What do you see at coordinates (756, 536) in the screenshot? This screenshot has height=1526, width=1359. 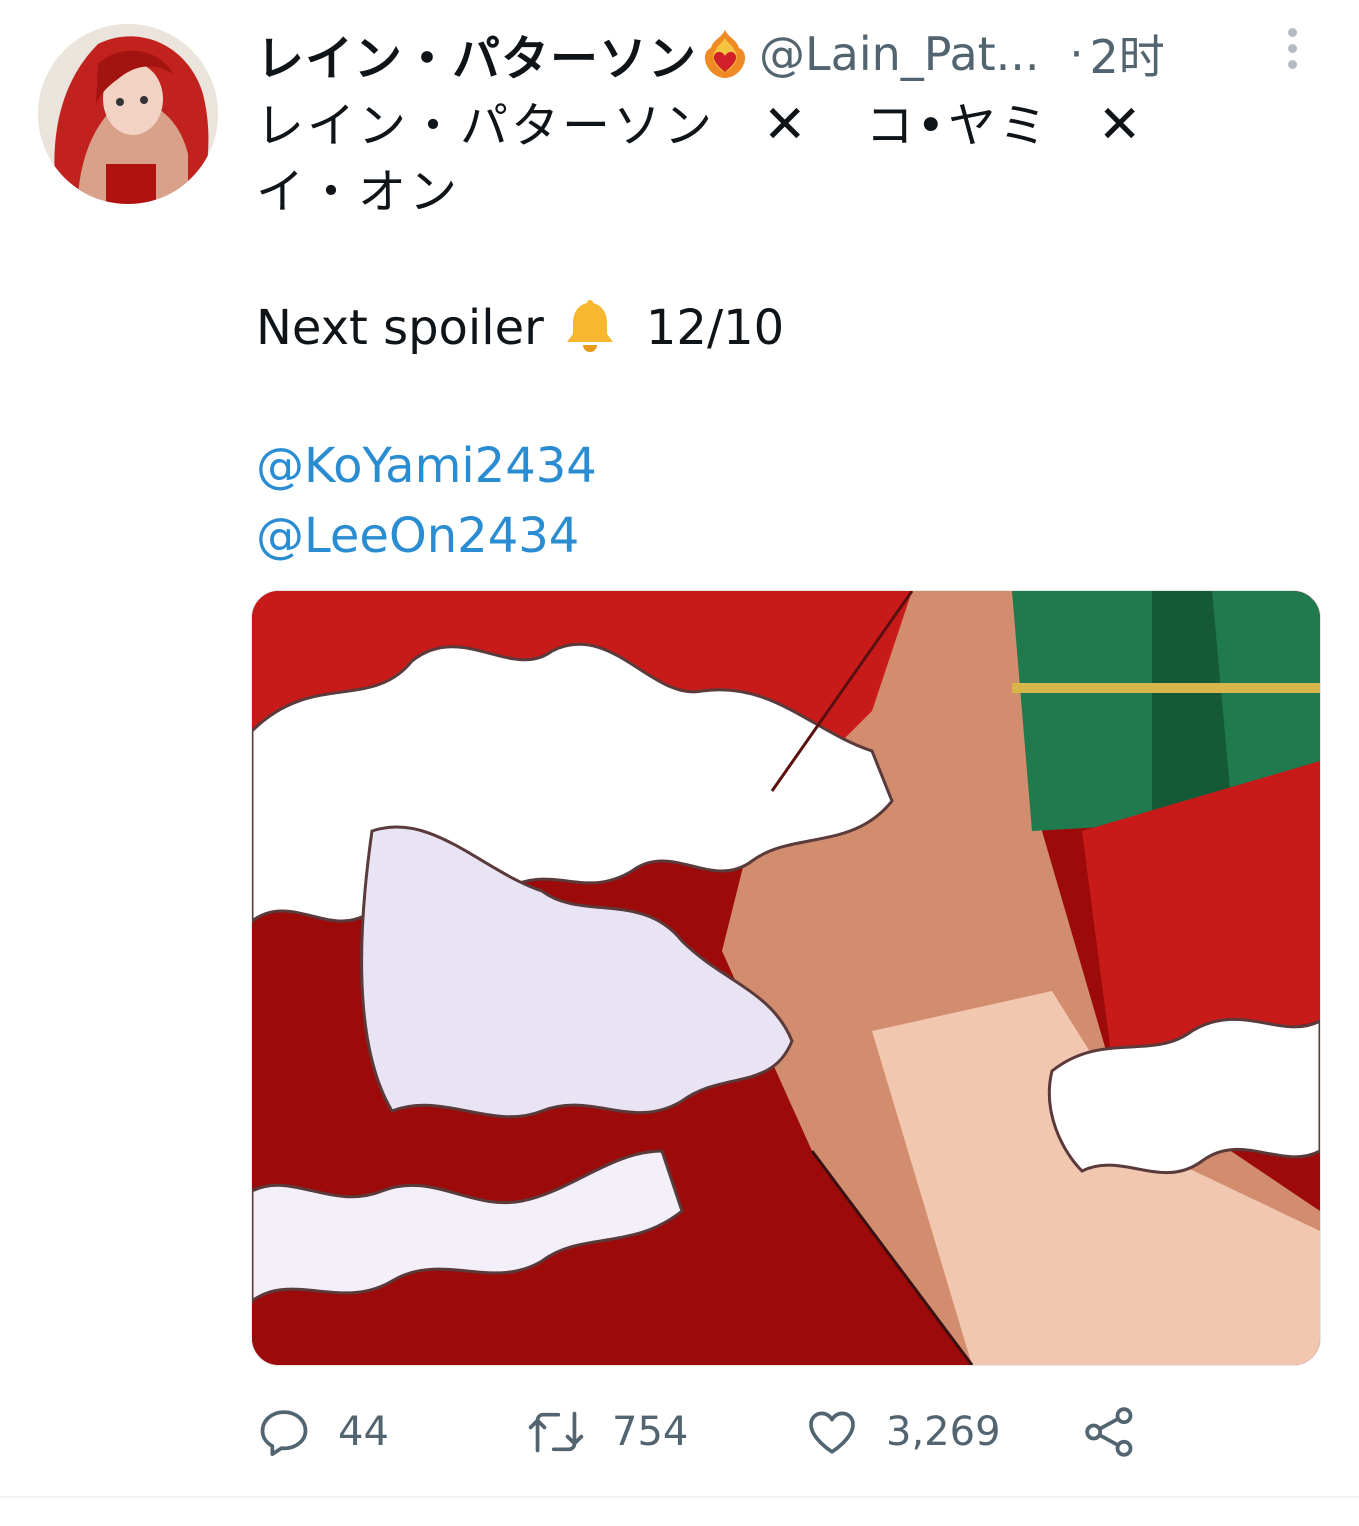 I see `mention-link: @LeeOn2434` at bounding box center [756, 536].